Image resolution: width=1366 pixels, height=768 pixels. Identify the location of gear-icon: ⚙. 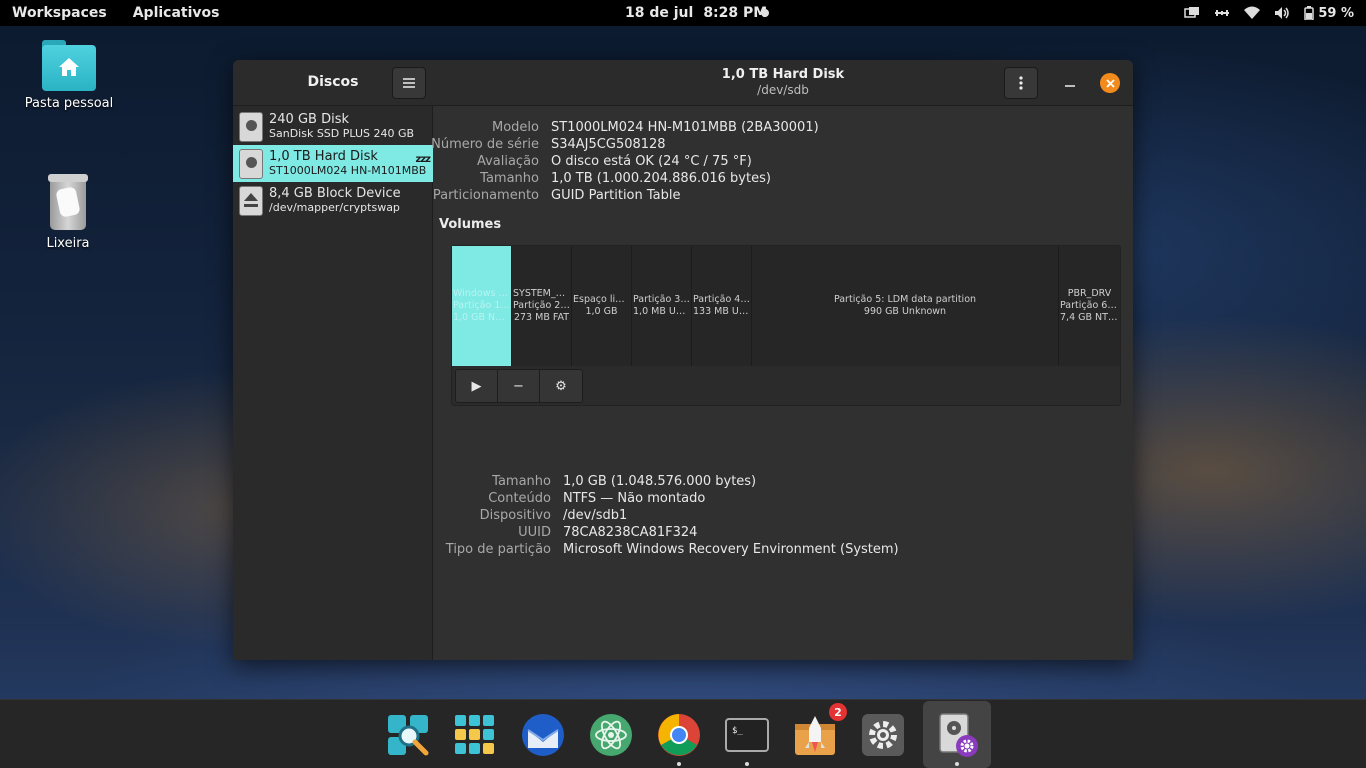
(561, 386).